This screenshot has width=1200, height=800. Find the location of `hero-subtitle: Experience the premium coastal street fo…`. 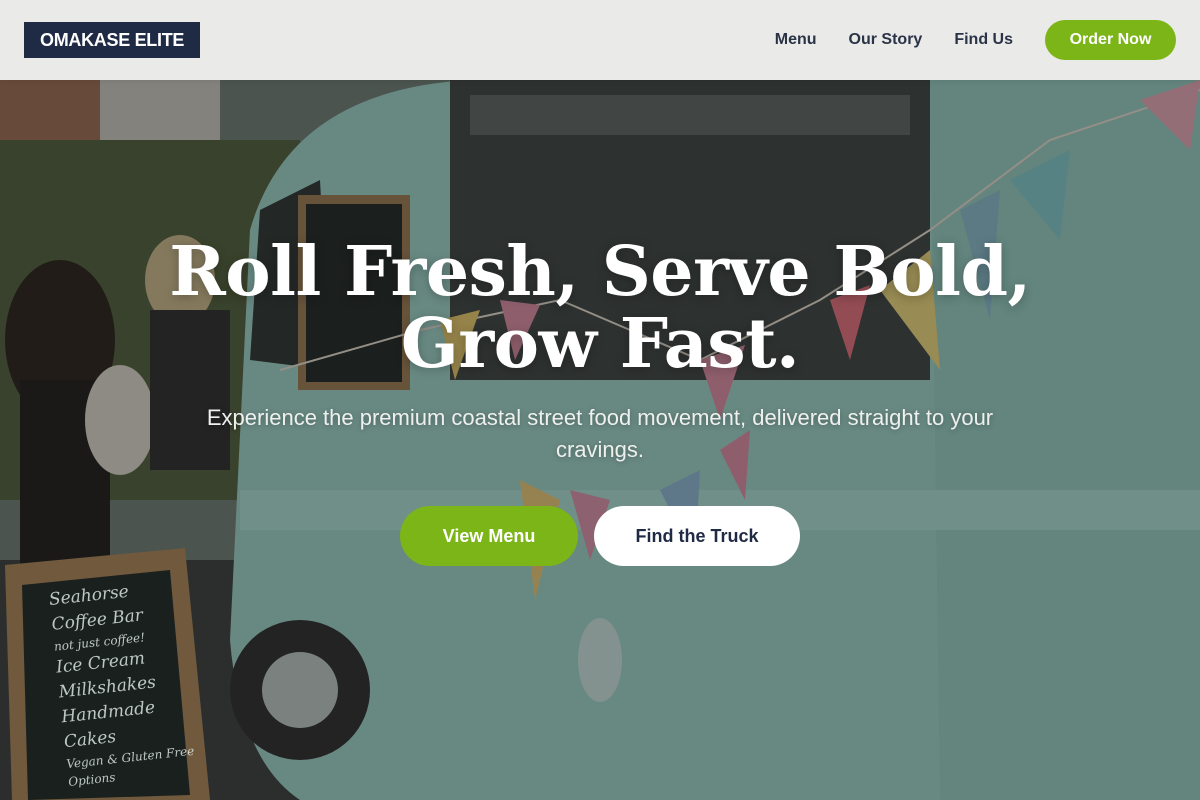

hero-subtitle: Experience the premium coastal street fo… is located at coordinates (600, 433).